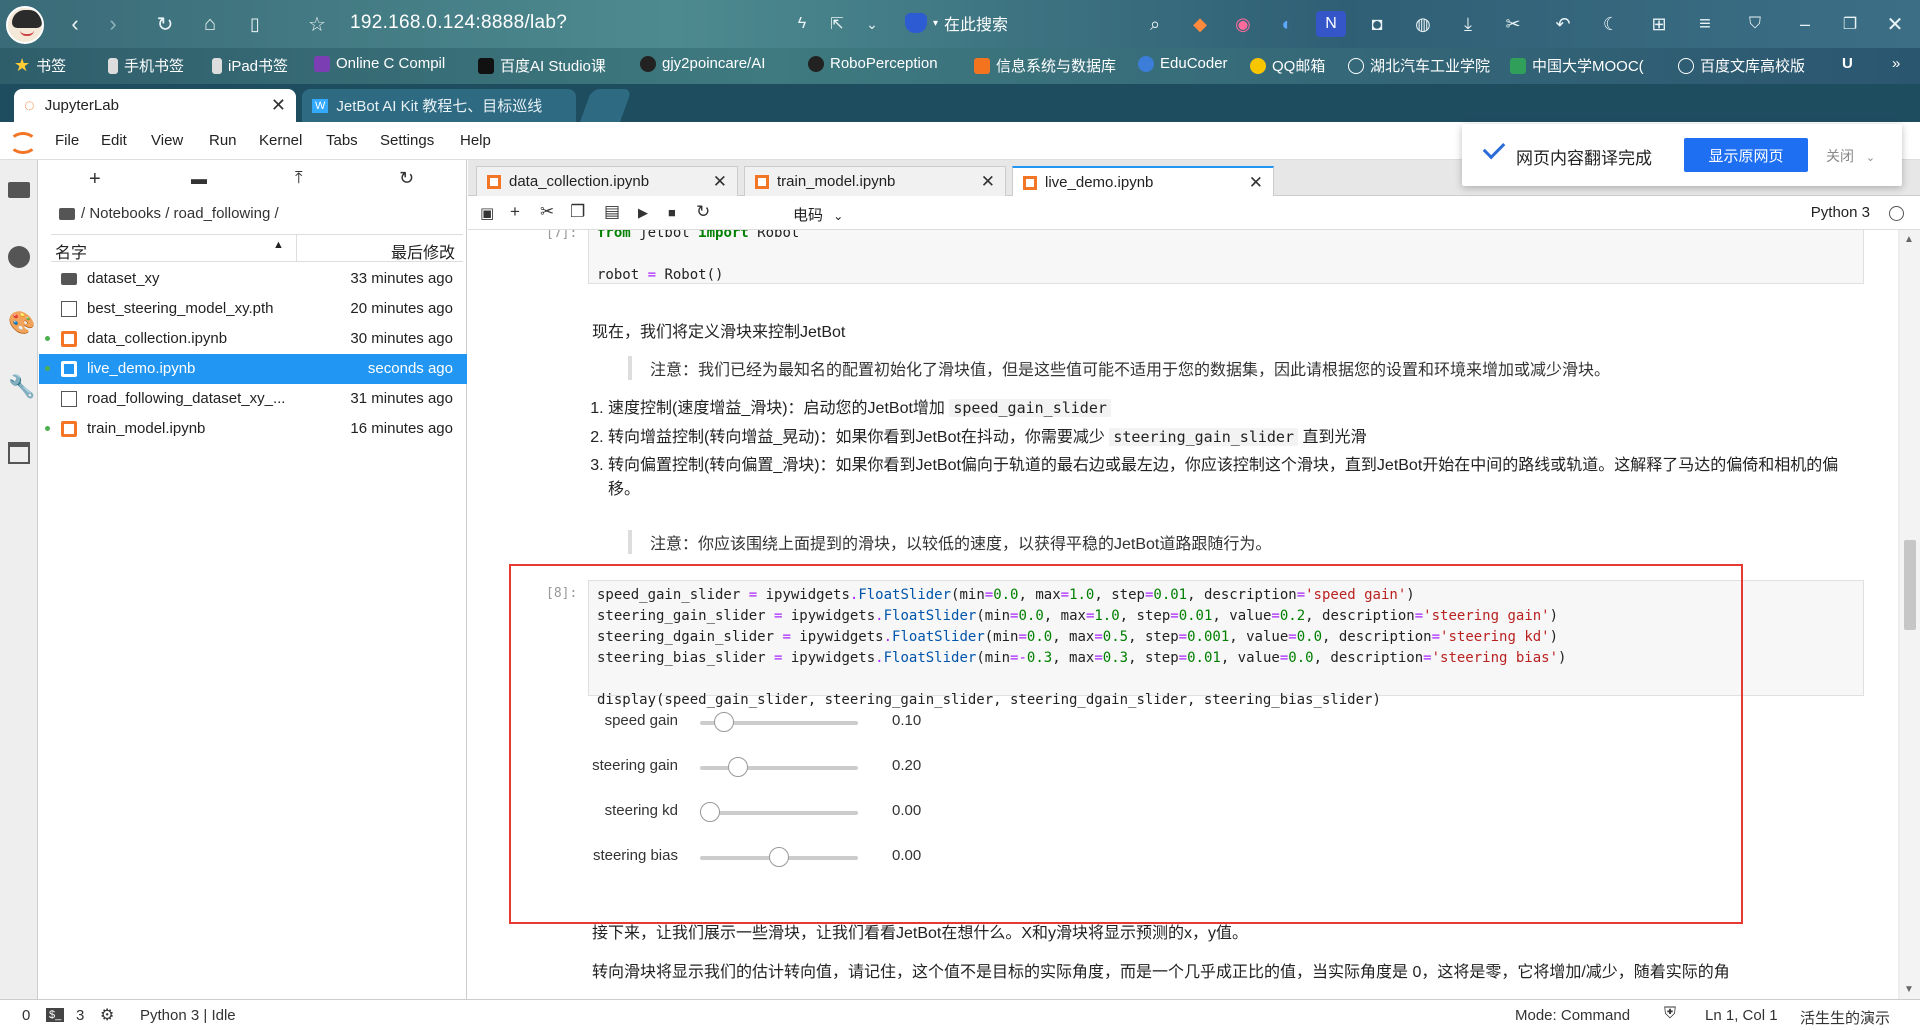 The image size is (1920, 1030). I want to click on slider-track, so click(779, 768).